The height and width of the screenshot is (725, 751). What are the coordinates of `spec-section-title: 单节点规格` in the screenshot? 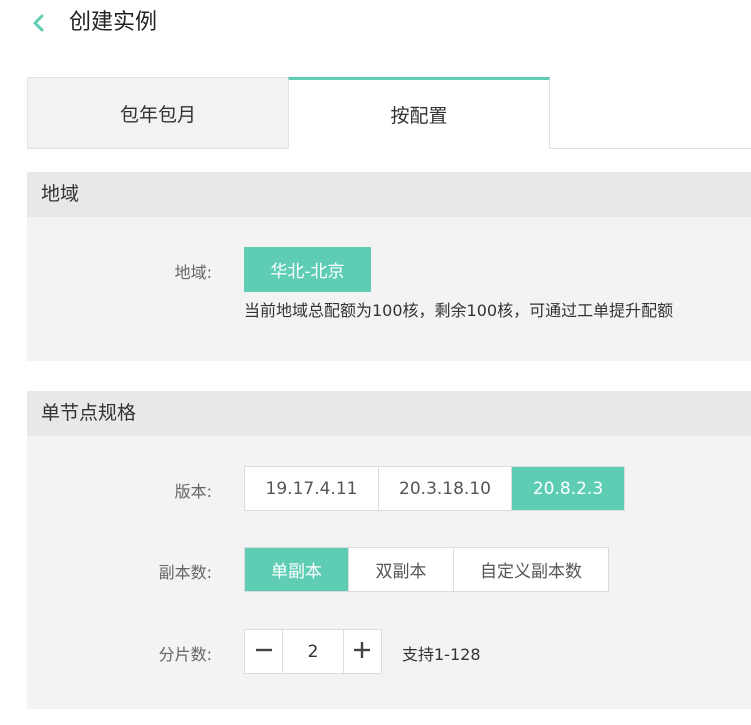 It's located at (389, 413).